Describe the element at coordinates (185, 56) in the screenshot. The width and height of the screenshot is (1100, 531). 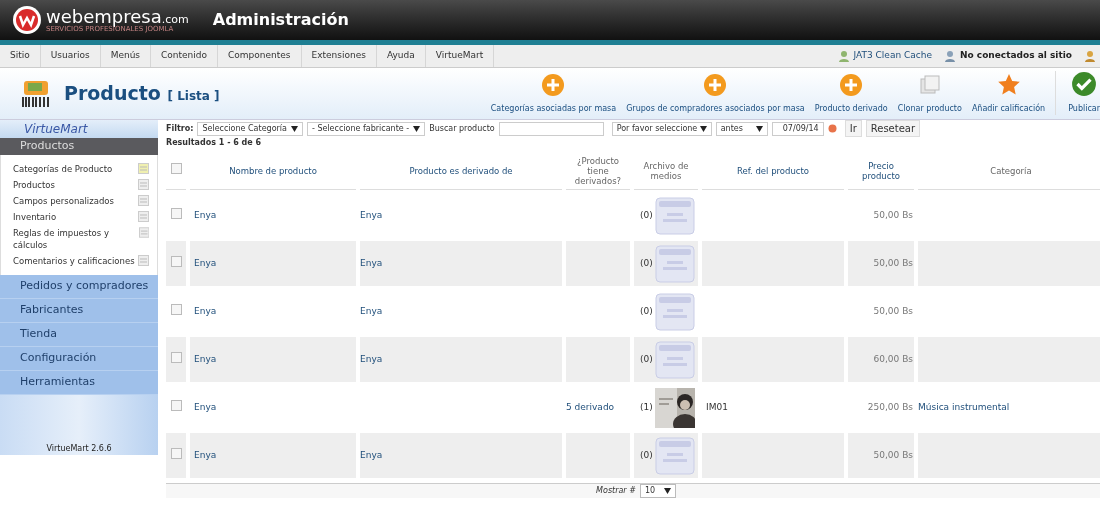
I see `menu-item: Contenido` at that location.